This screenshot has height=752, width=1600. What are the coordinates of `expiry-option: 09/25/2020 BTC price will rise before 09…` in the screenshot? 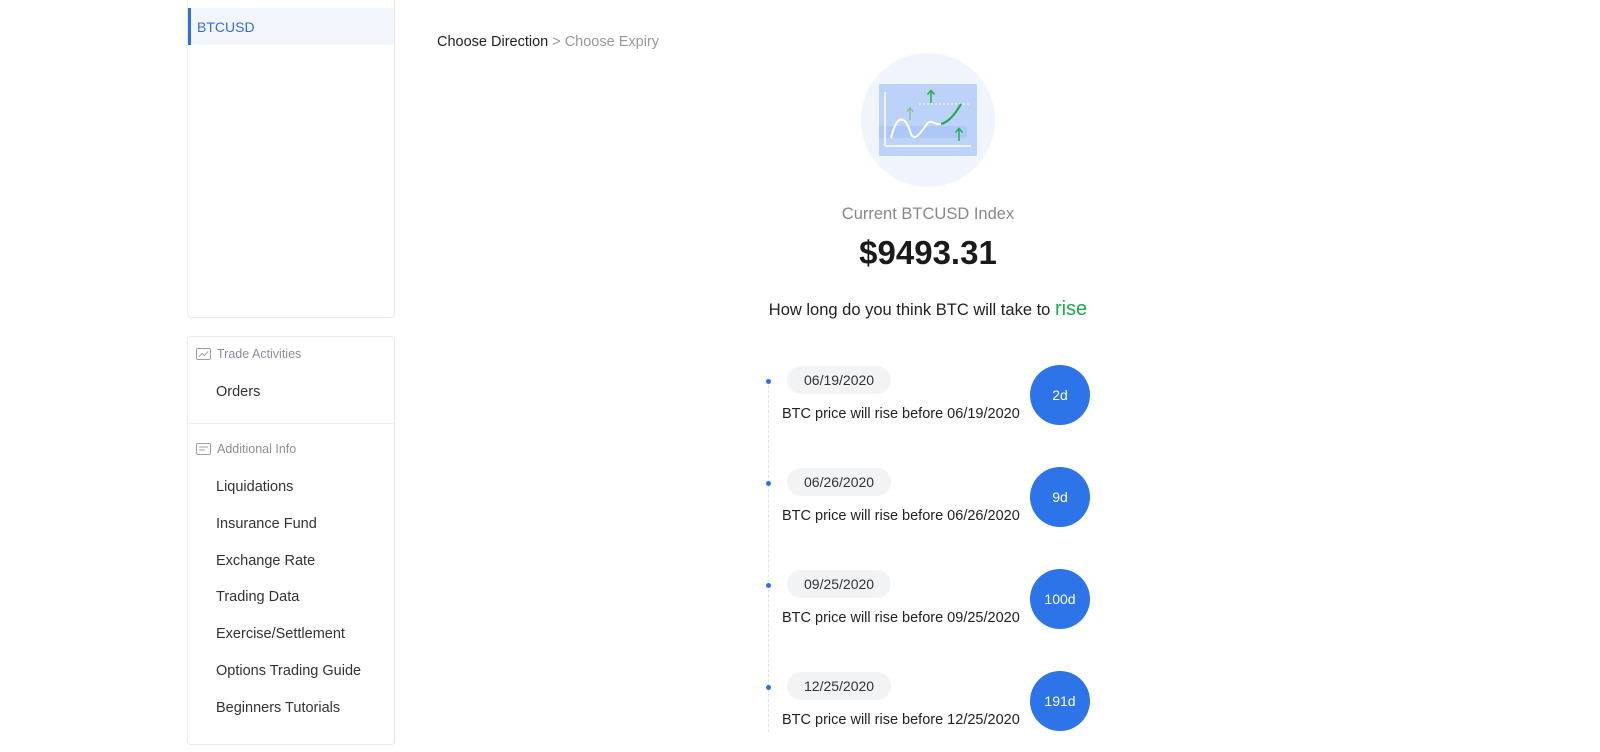 It's located at (800, 604).